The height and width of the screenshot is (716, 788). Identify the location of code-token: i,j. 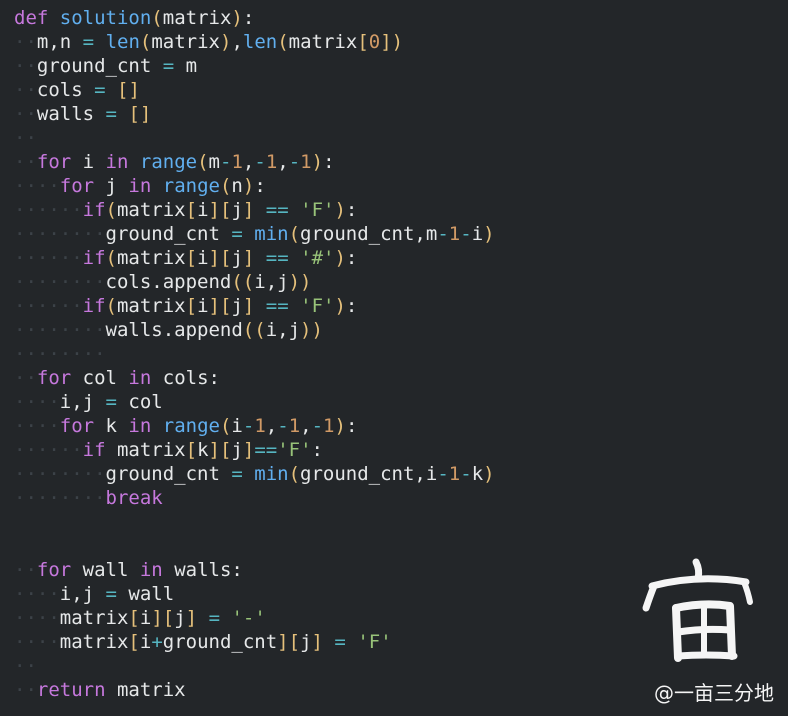
(271, 282).